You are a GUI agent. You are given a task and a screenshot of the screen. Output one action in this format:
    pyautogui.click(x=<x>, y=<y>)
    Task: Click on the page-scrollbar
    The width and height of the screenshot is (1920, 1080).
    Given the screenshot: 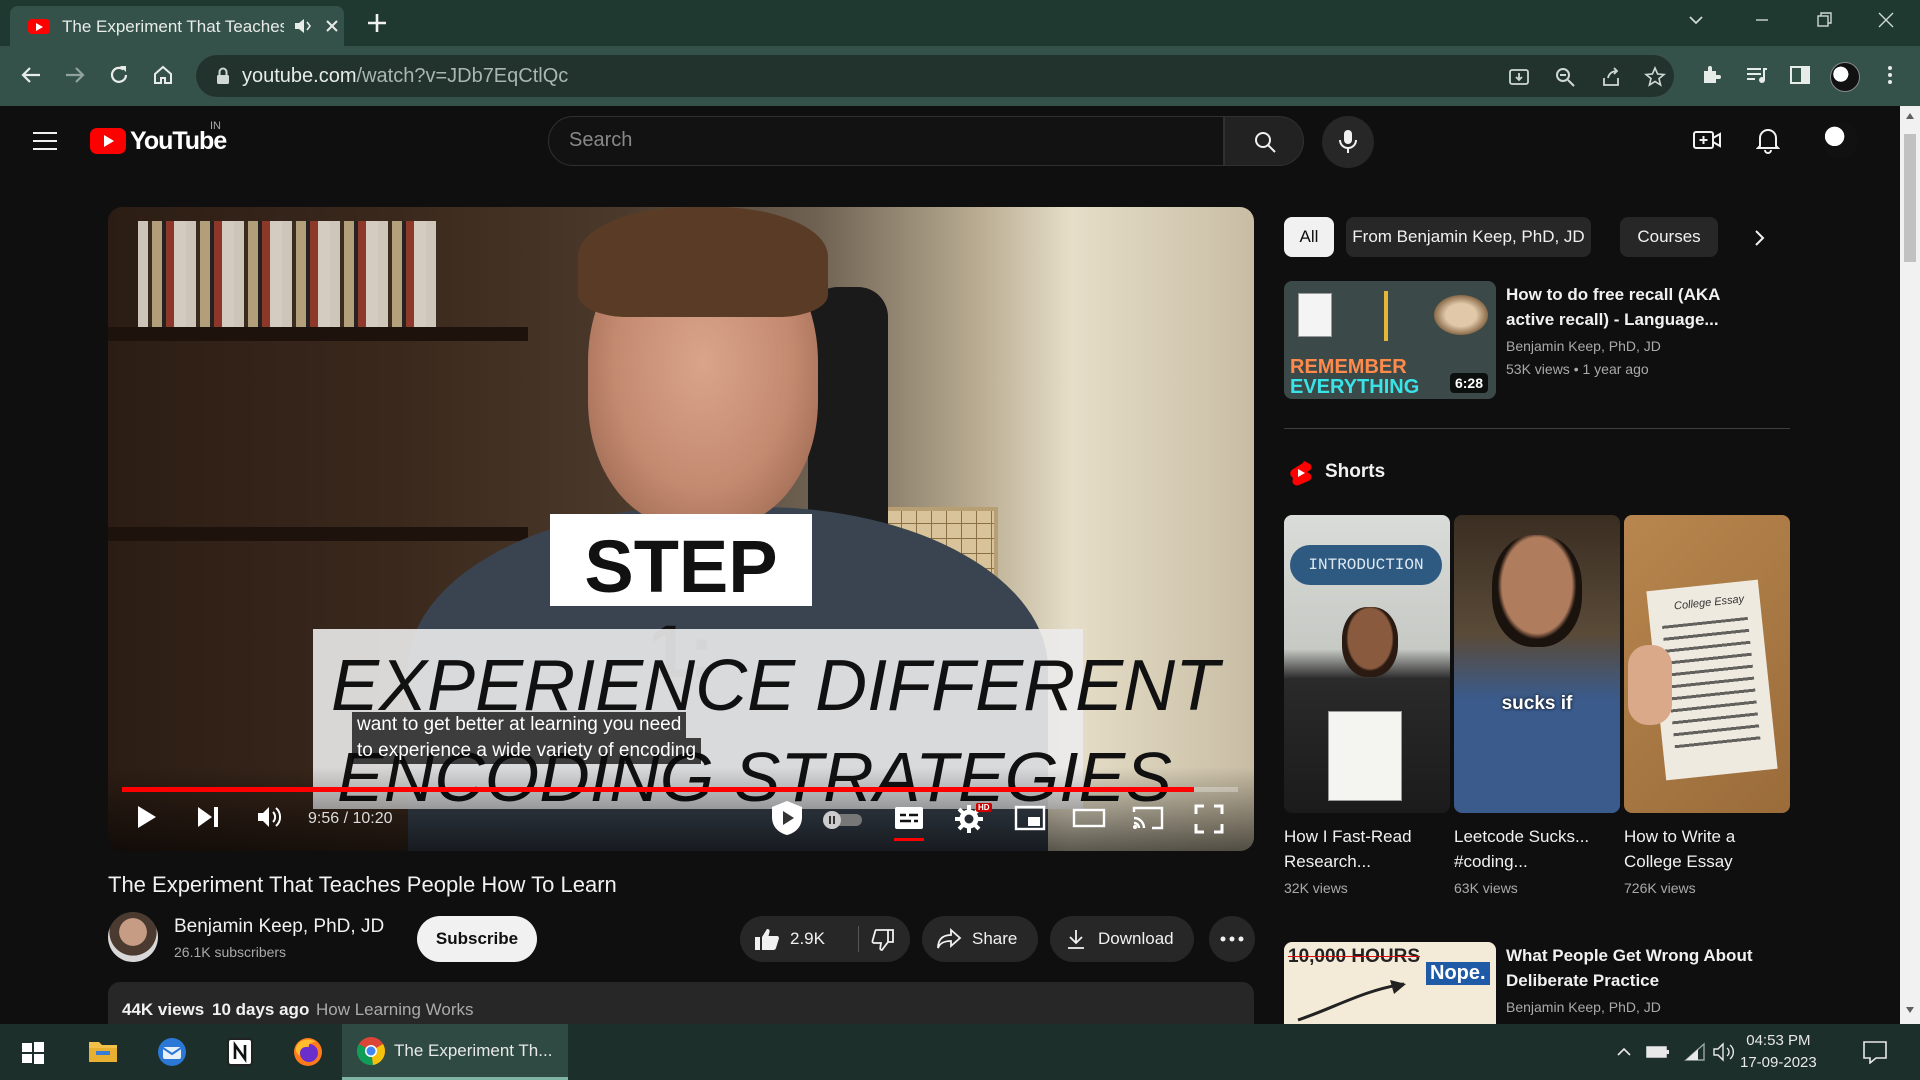 What is the action you would take?
    pyautogui.click(x=1910, y=565)
    